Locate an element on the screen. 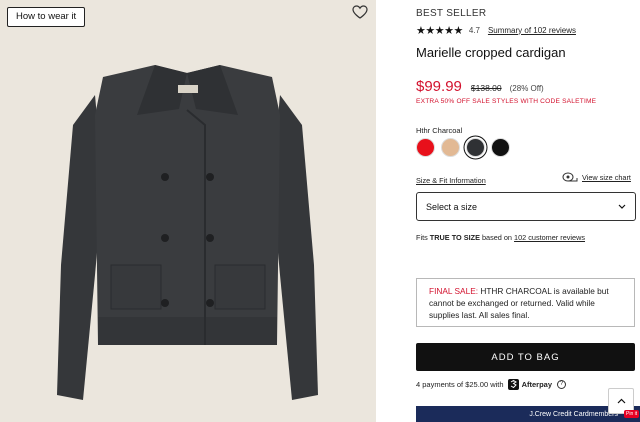 The image size is (640, 422). fit-prefix: Fits is located at coordinates (423, 237).